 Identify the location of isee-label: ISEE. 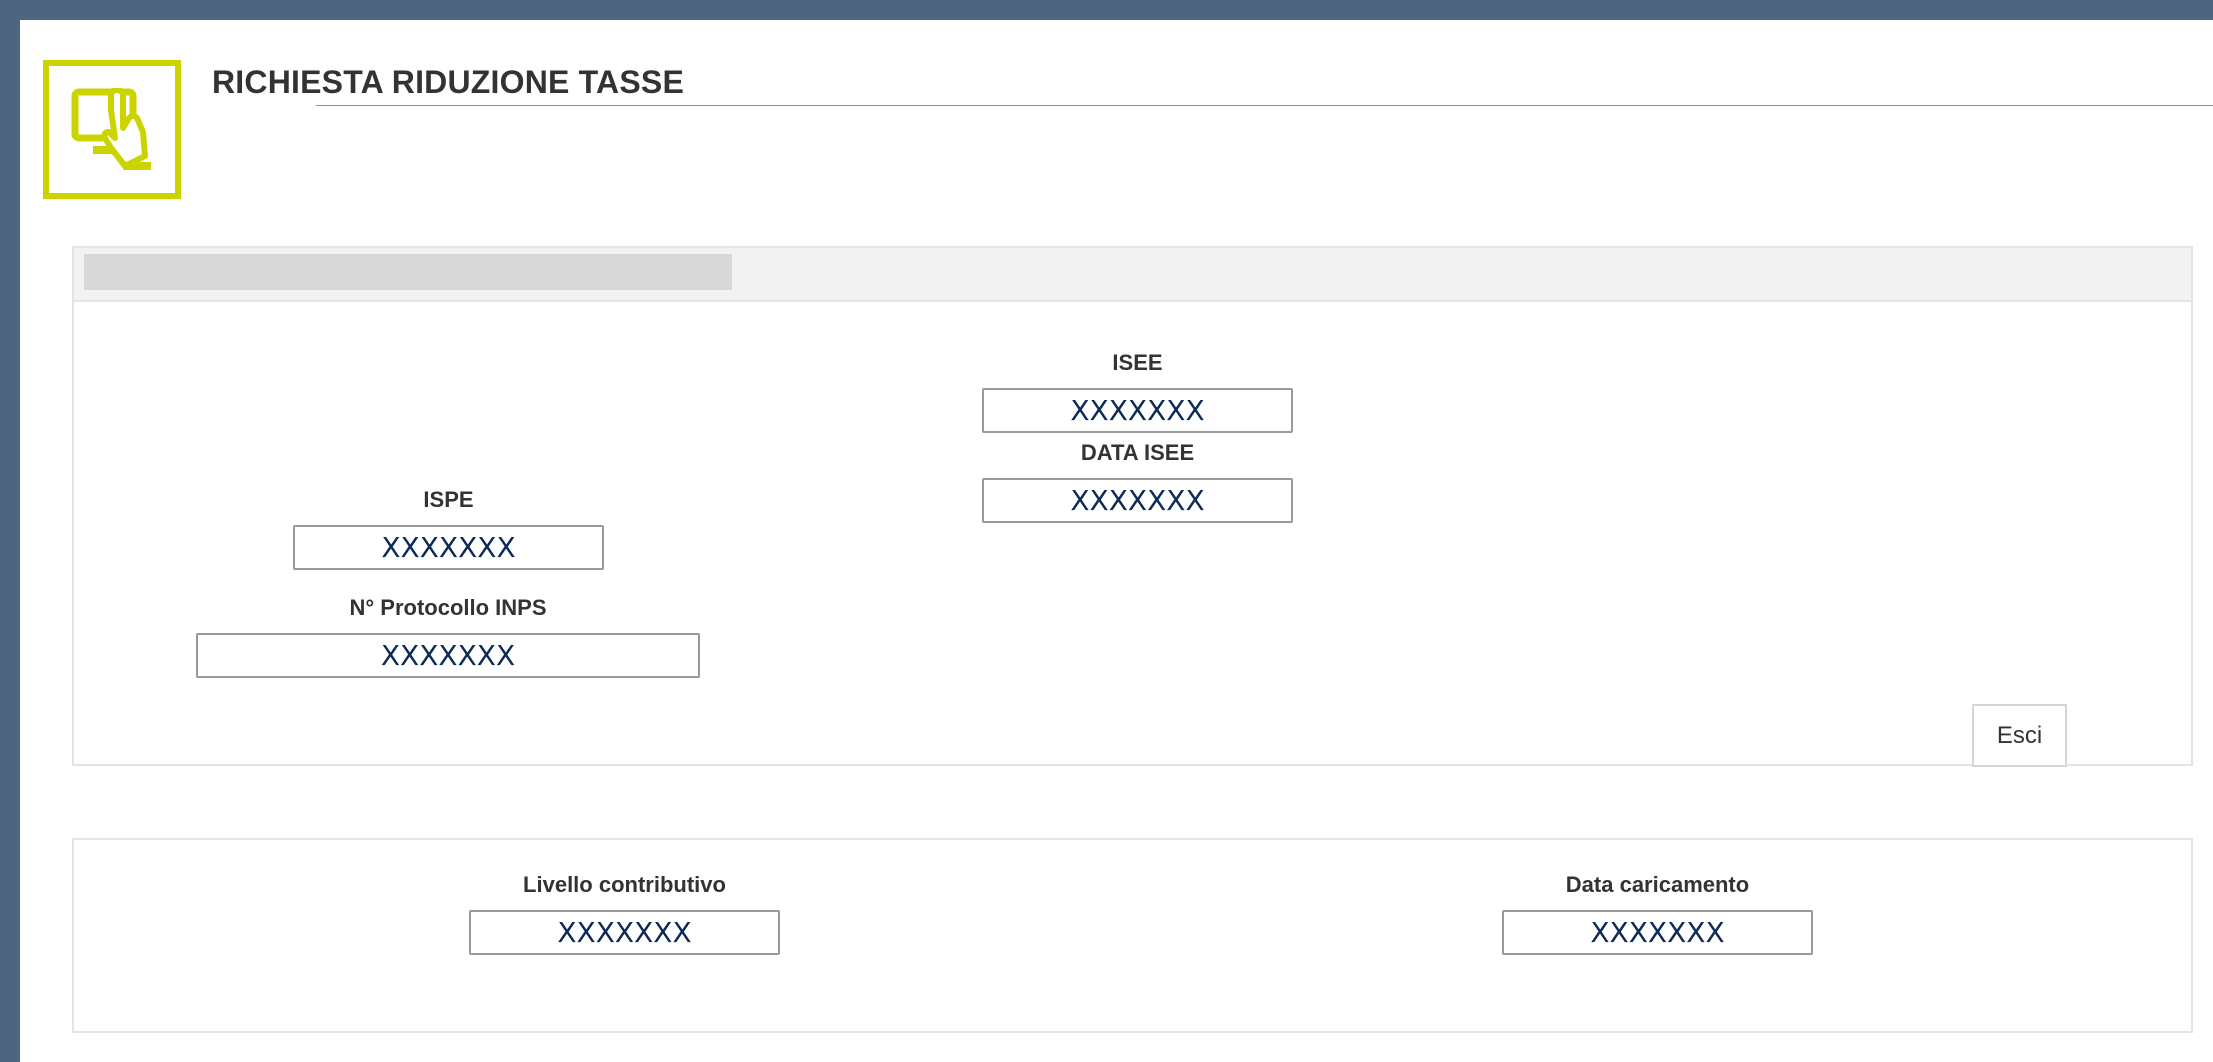
(1137, 362).